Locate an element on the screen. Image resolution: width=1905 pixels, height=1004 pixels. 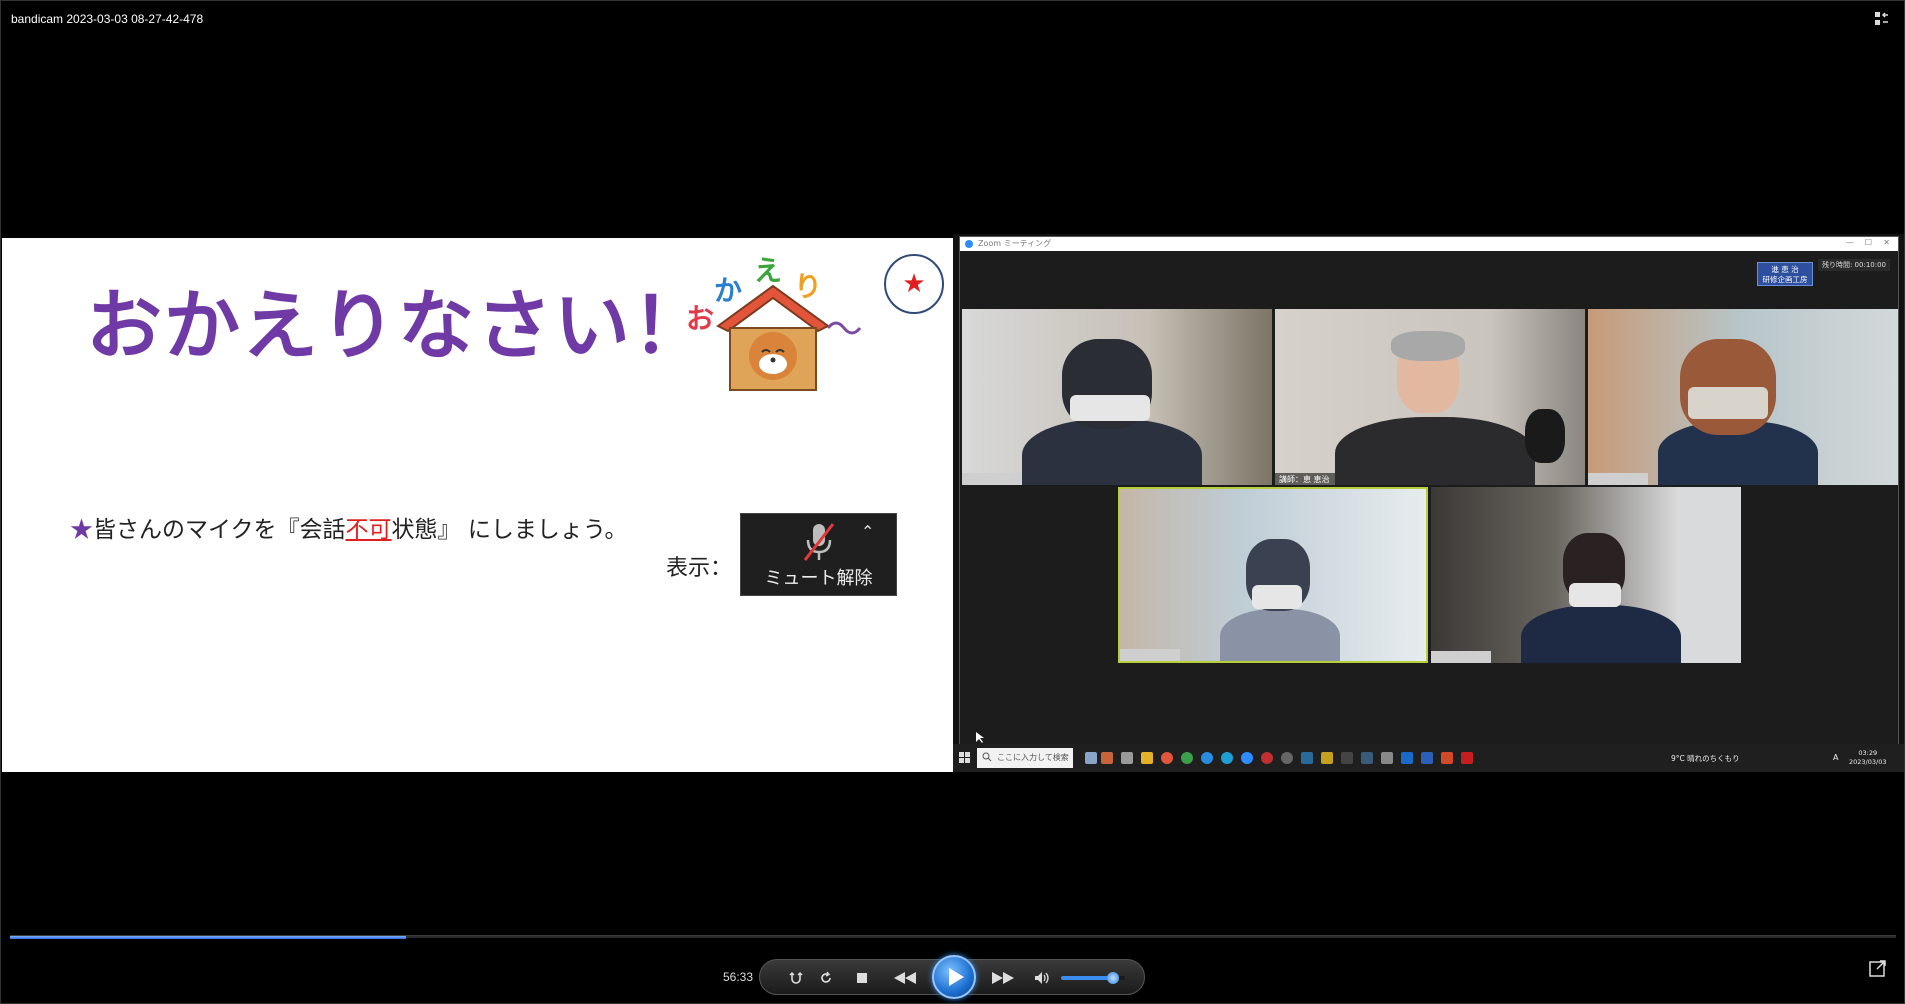
zoom-titlebar: Zoom ミーティング — ☐ ✕ is located at coordinates (1429, 244).